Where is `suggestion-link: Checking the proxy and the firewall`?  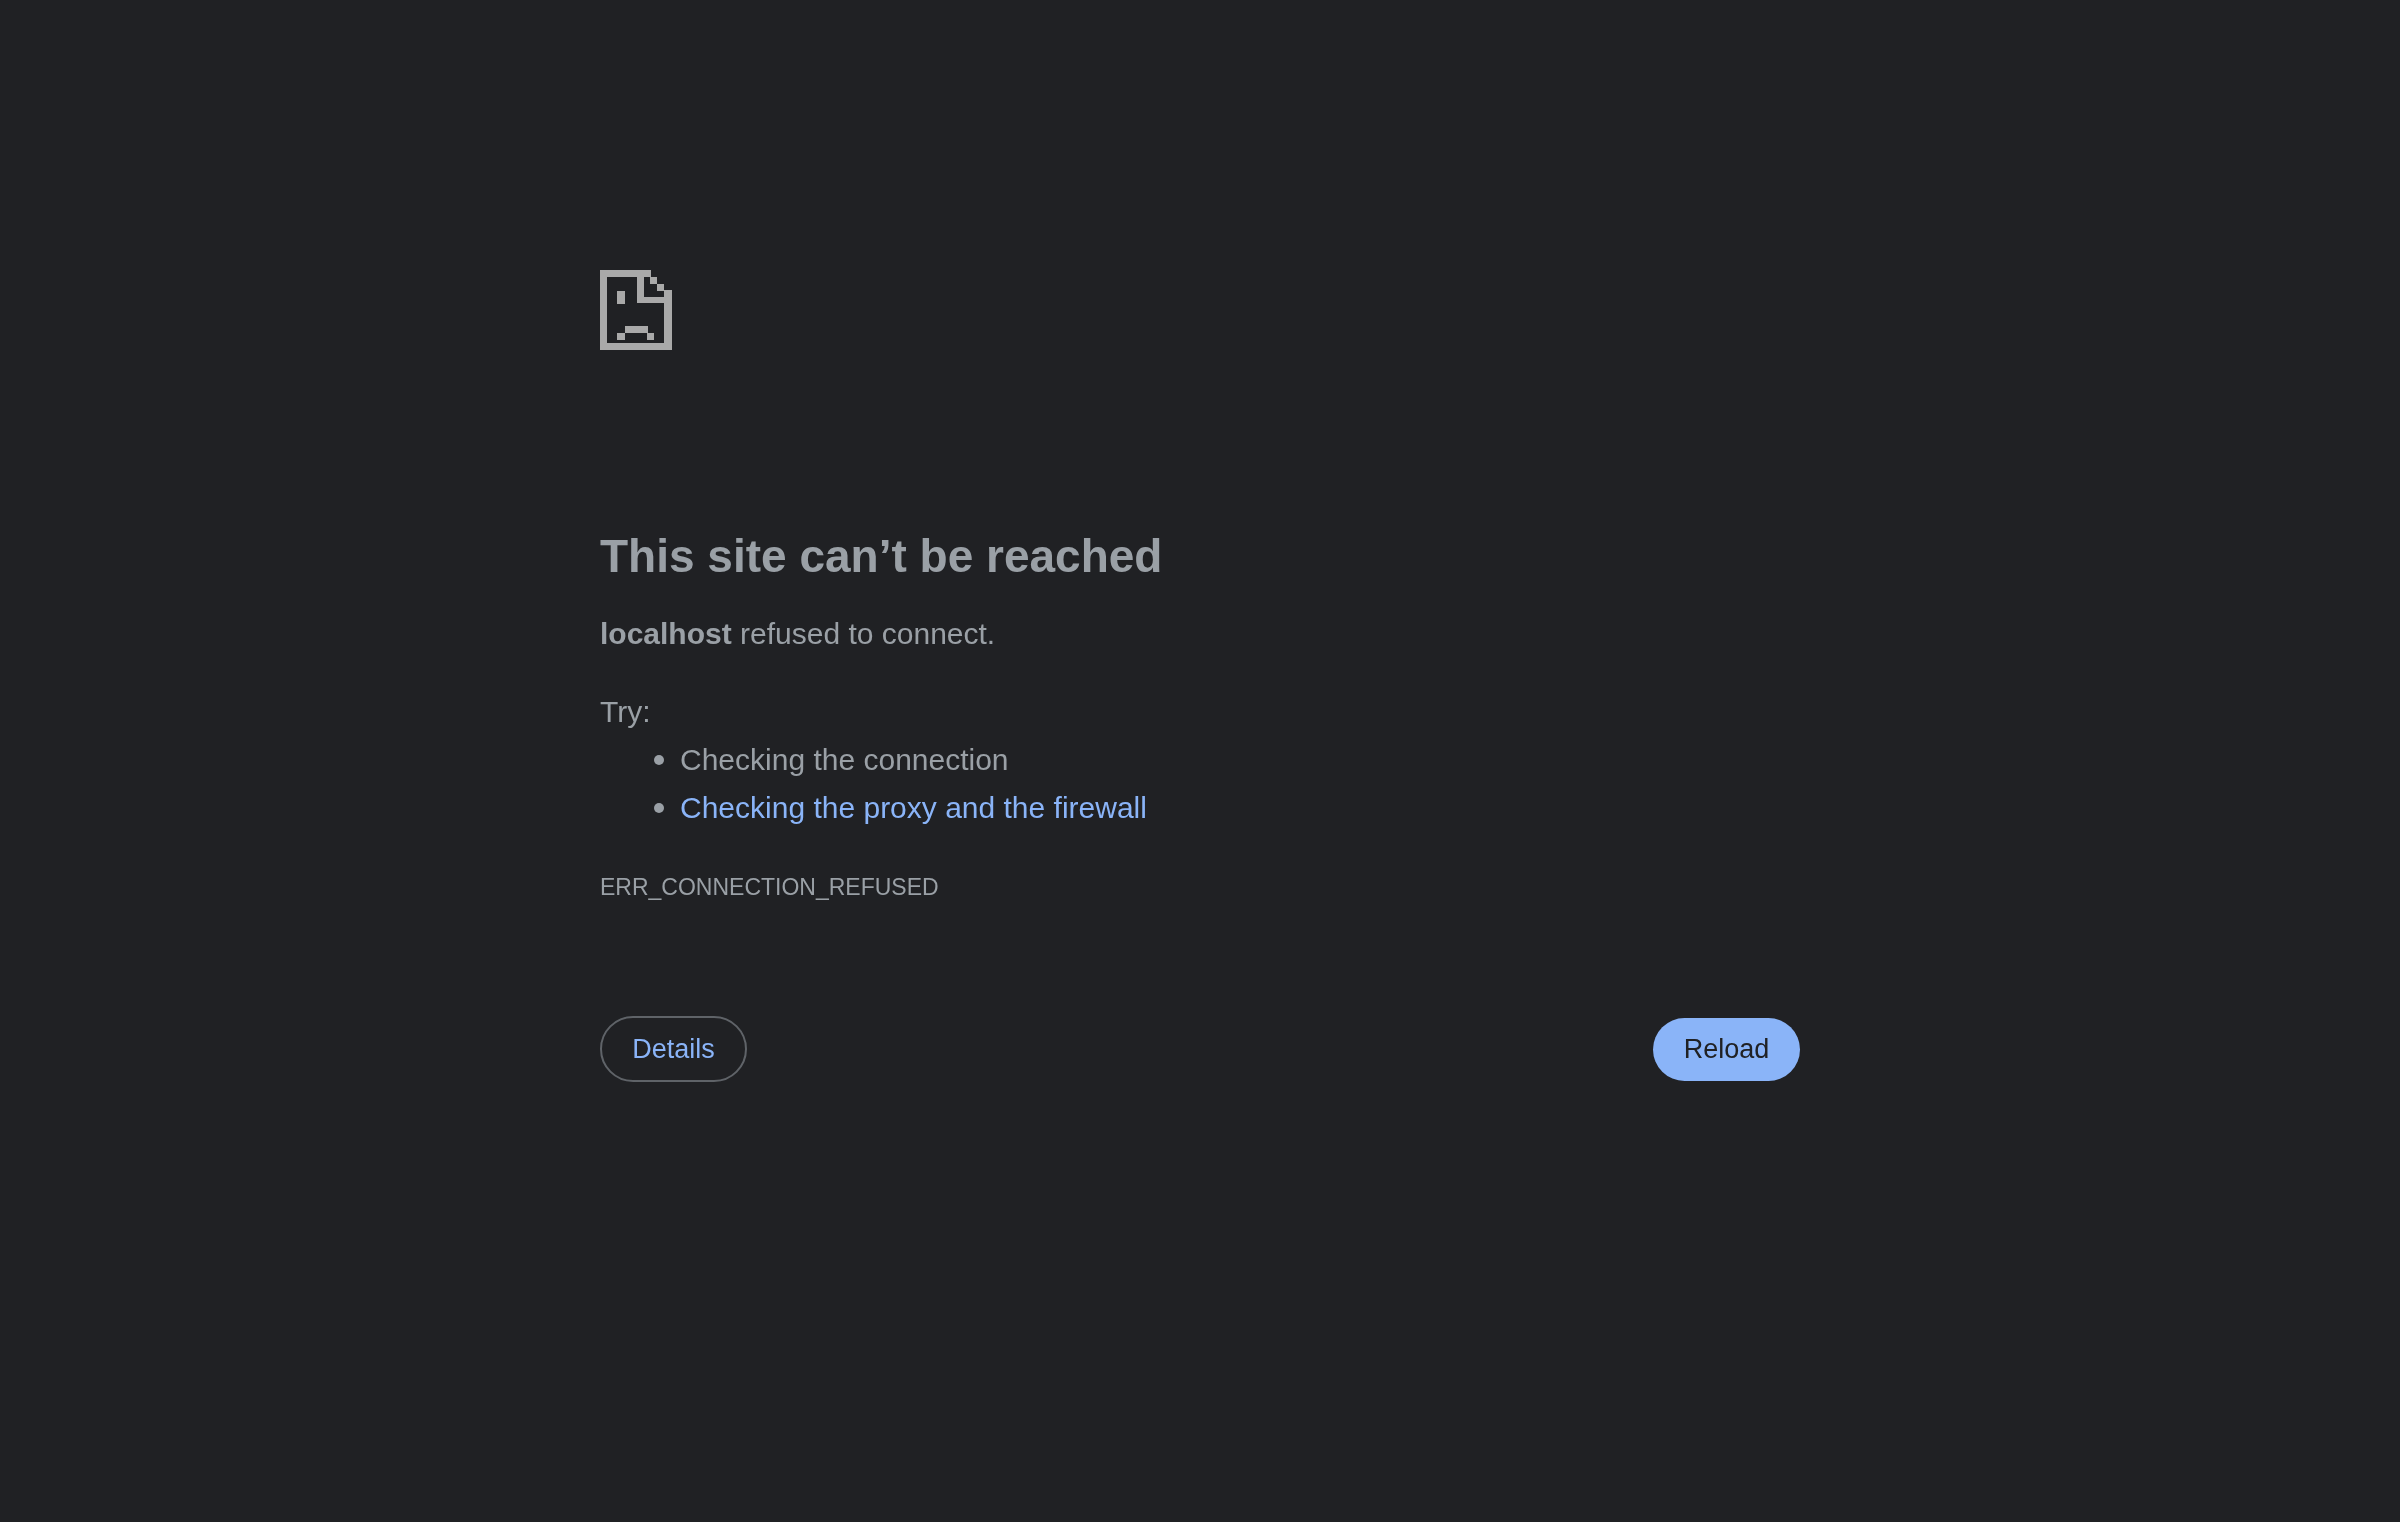 suggestion-link: Checking the proxy and the firewall is located at coordinates (913, 808).